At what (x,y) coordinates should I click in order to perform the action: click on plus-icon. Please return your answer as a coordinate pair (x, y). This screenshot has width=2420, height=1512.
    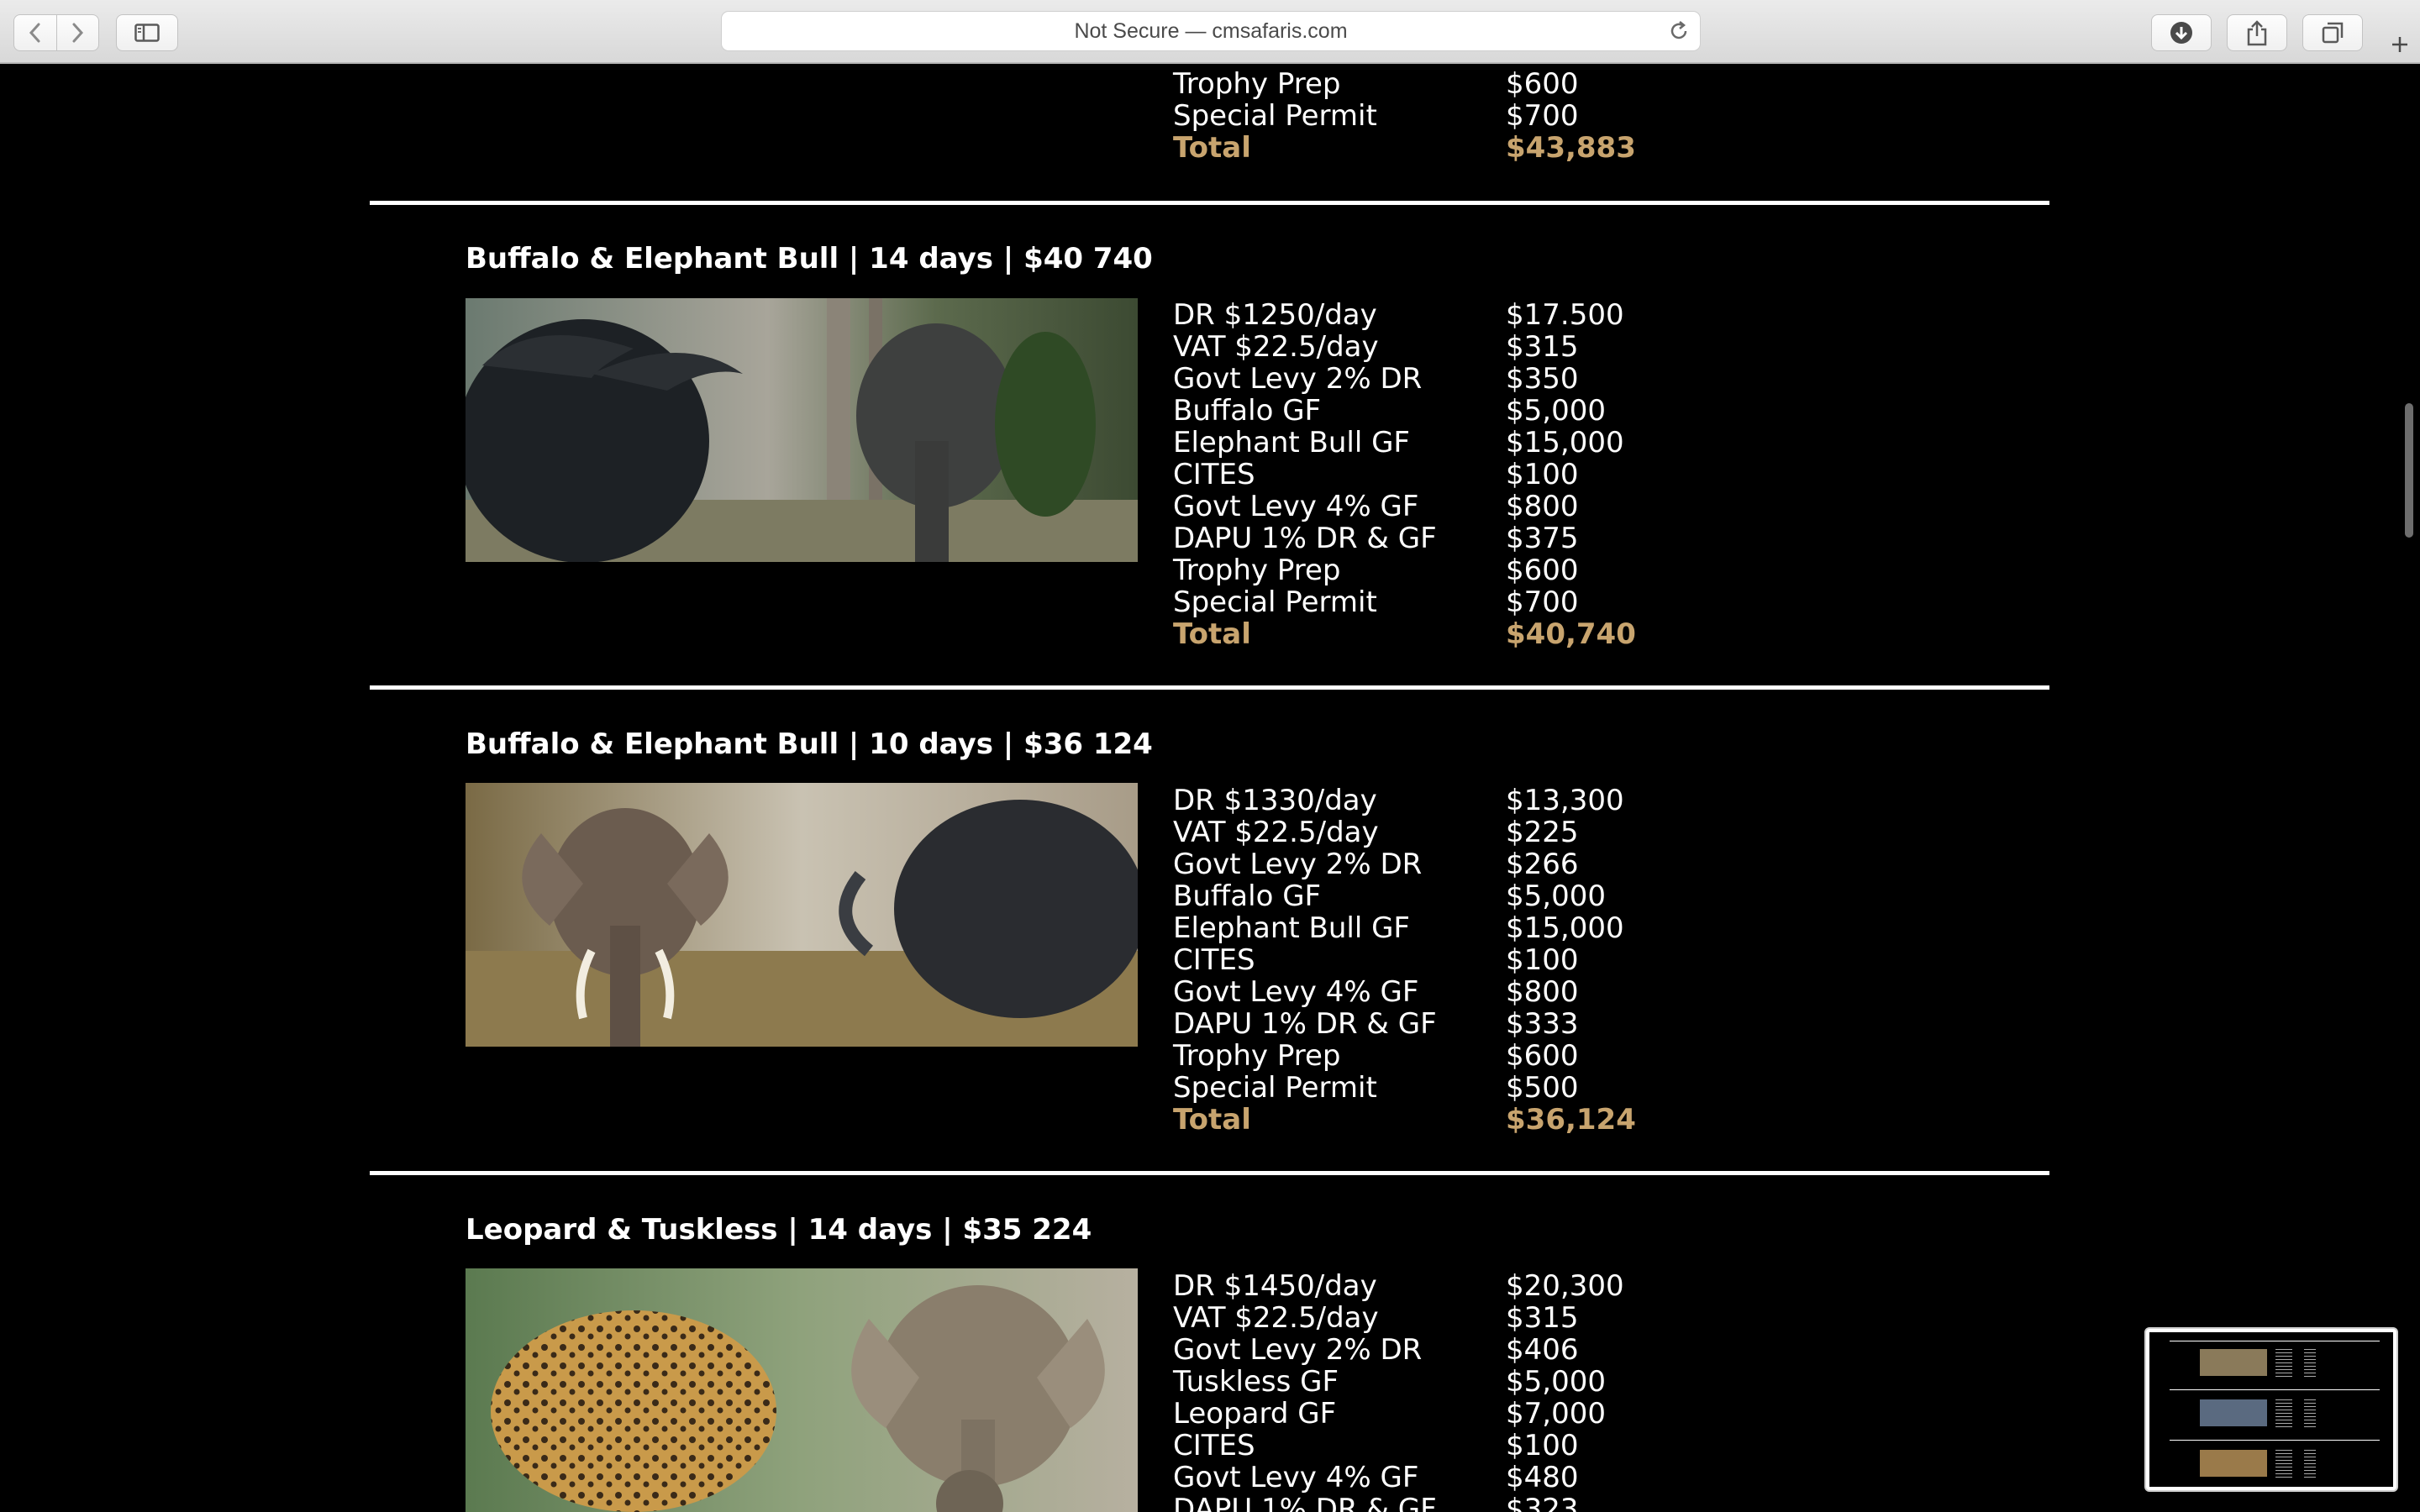
    Looking at the image, I should click on (2399, 44).